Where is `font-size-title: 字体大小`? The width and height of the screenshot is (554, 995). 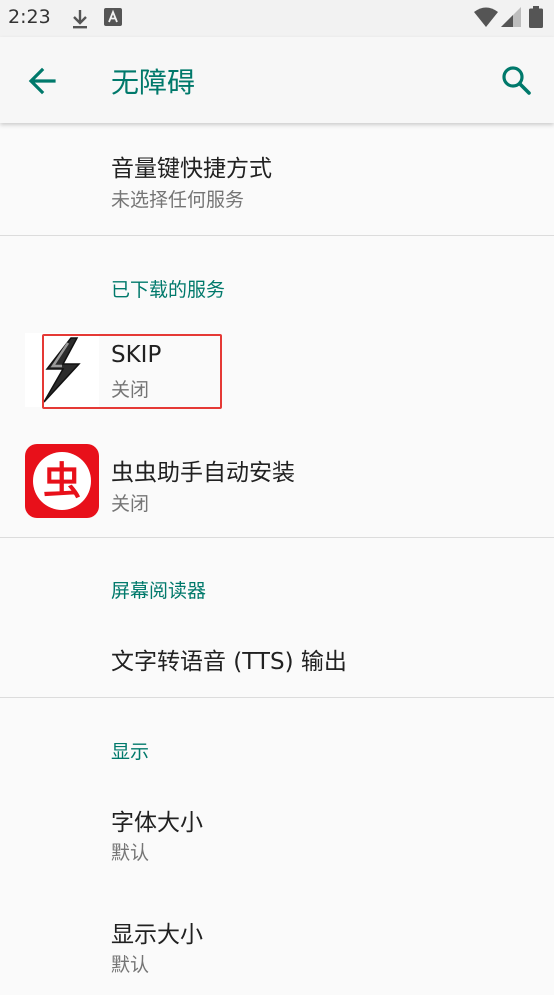
font-size-title: 字体大小 is located at coordinates (157, 823).